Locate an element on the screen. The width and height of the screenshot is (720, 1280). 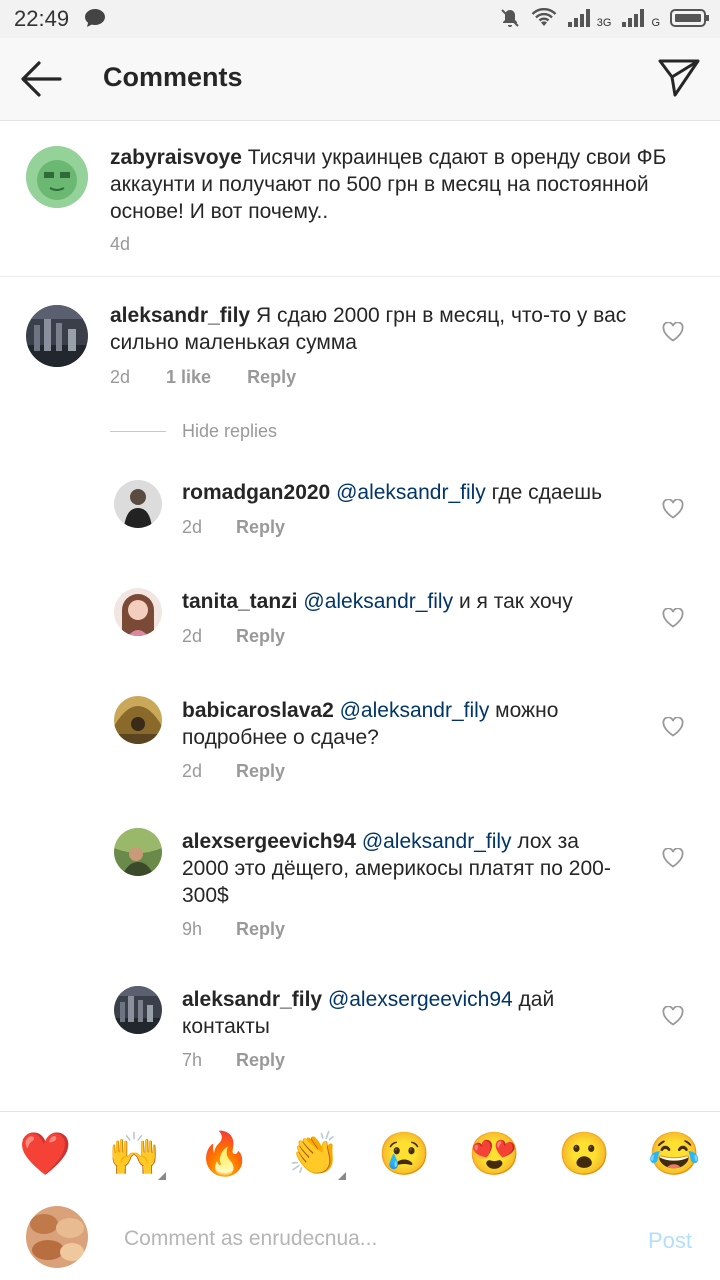
comment-username: aleksandr_fily is located at coordinates (180, 315).